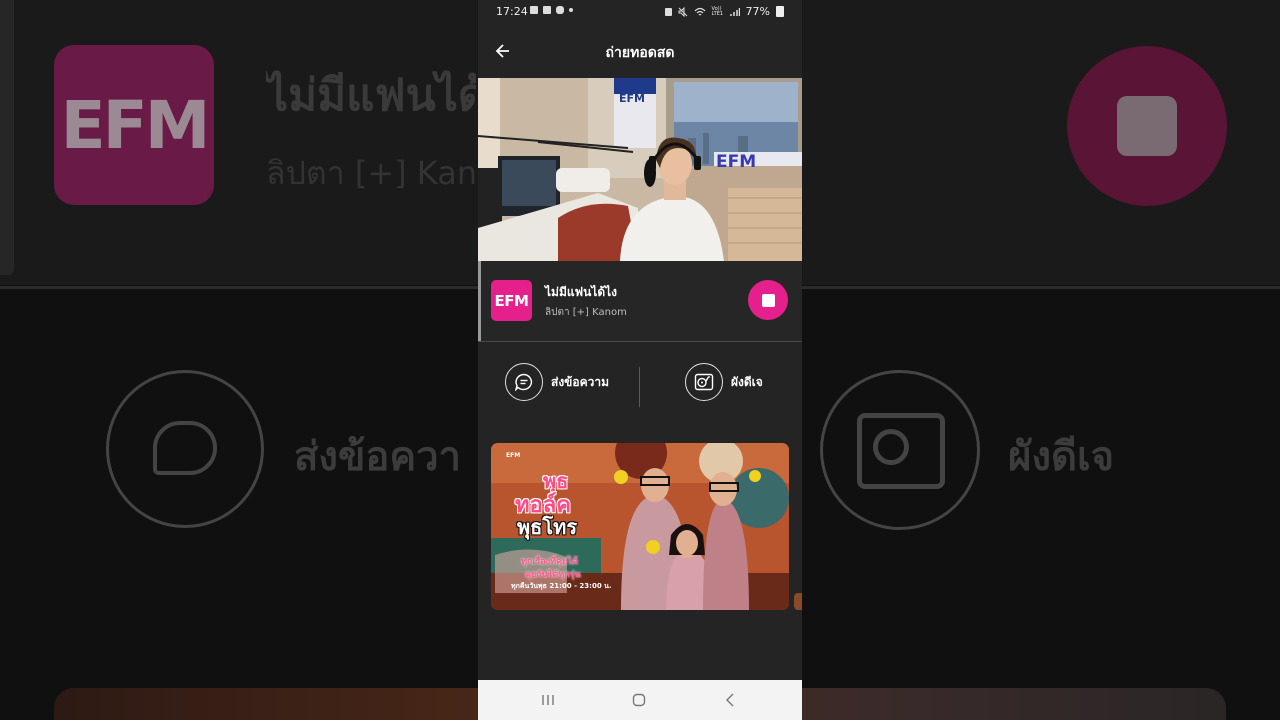  I want to click on nav-back-icon, so click(730, 700).